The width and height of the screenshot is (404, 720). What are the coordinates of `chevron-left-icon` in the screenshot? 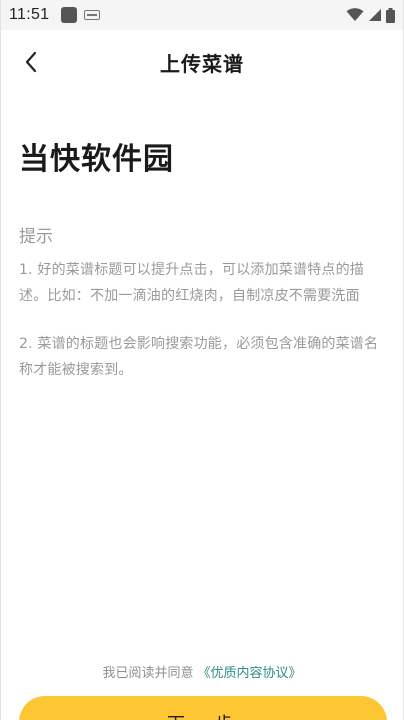 It's located at (31, 62).